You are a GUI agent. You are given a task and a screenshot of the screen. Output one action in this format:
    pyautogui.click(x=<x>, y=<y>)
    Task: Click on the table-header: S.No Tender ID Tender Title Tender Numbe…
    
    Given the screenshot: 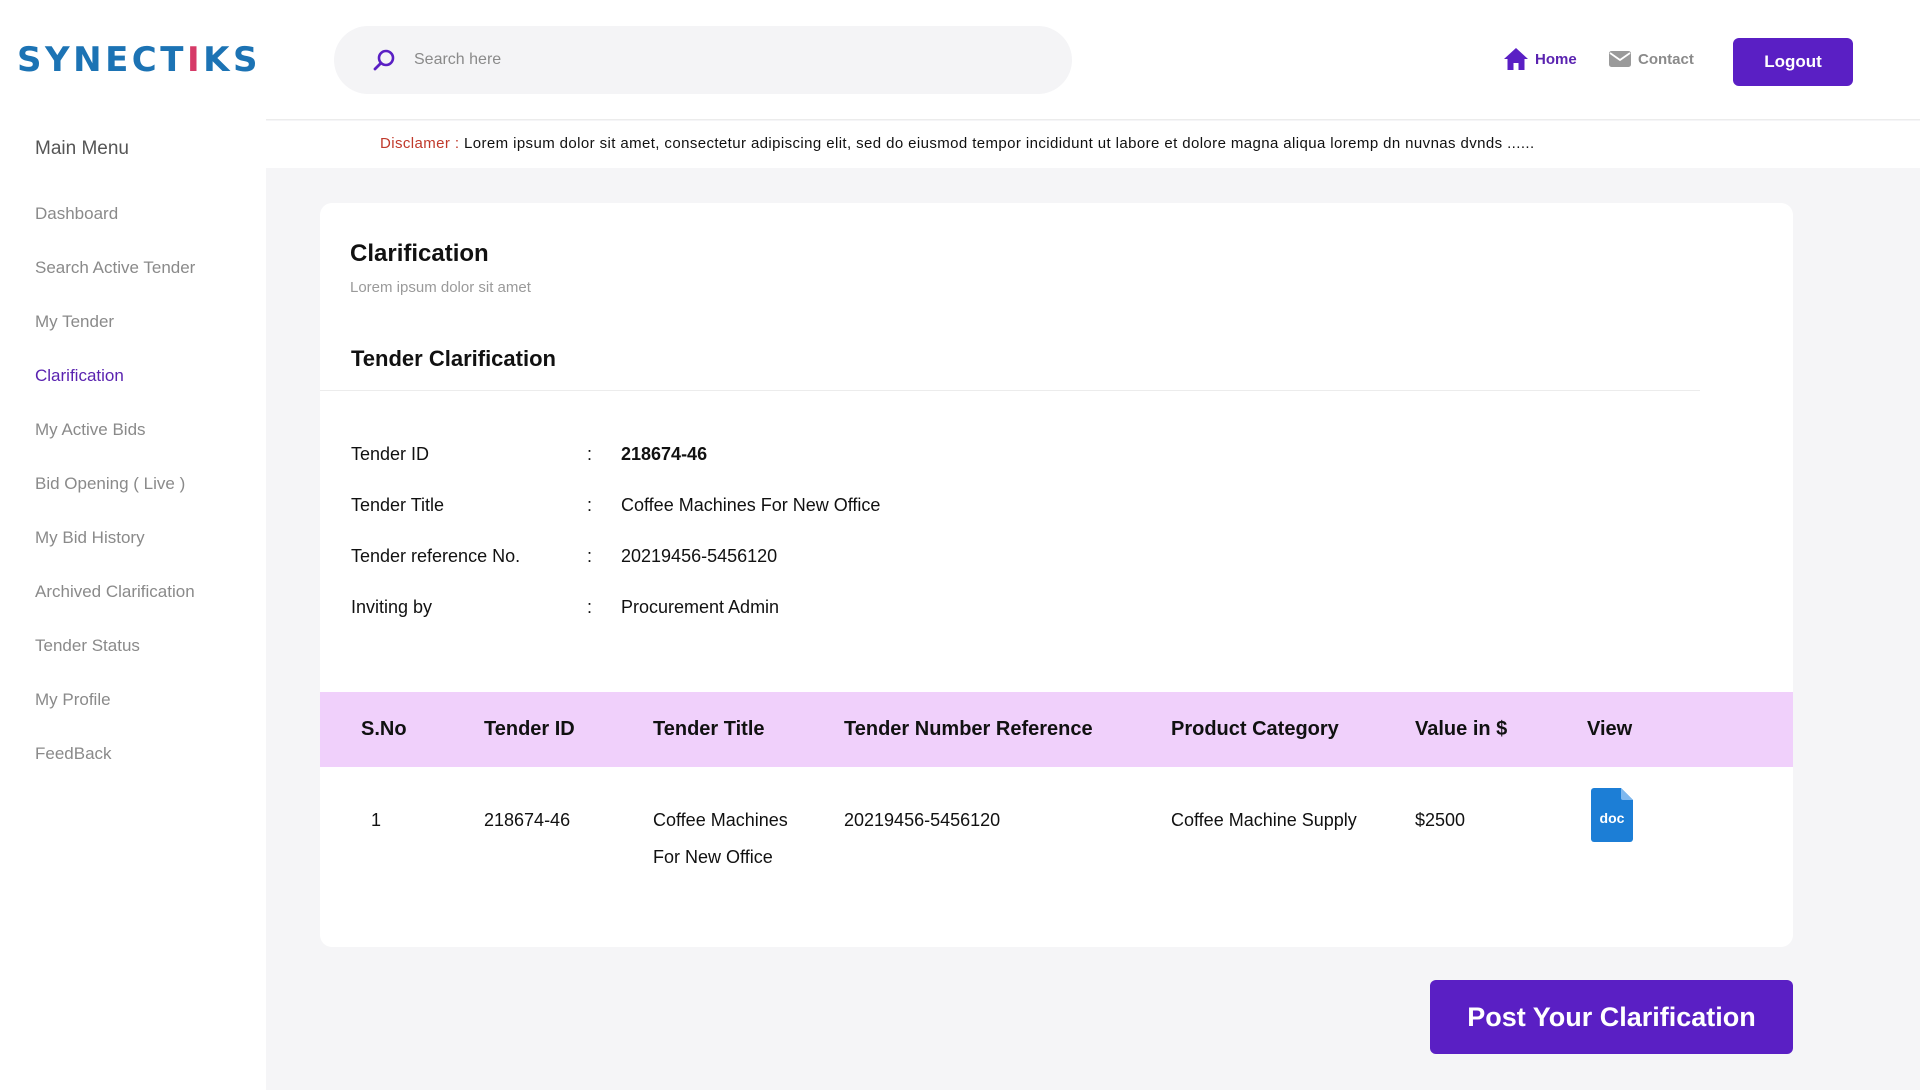 What is the action you would take?
    pyautogui.click(x=1056, y=729)
    